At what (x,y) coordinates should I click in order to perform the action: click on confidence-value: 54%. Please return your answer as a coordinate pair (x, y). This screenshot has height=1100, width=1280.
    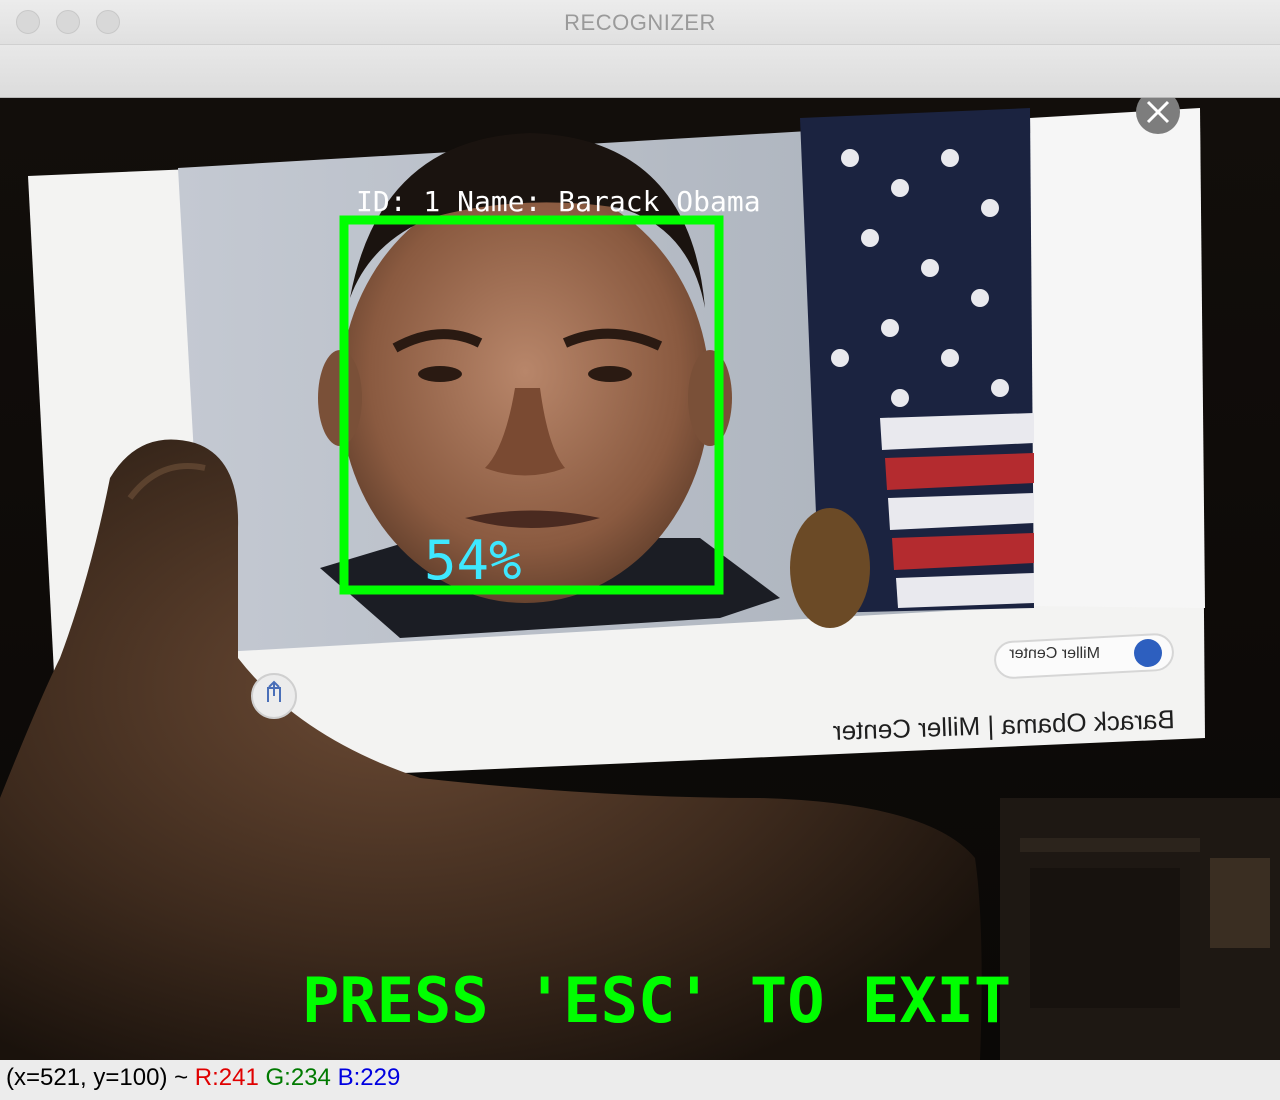
    Looking at the image, I should click on (473, 560).